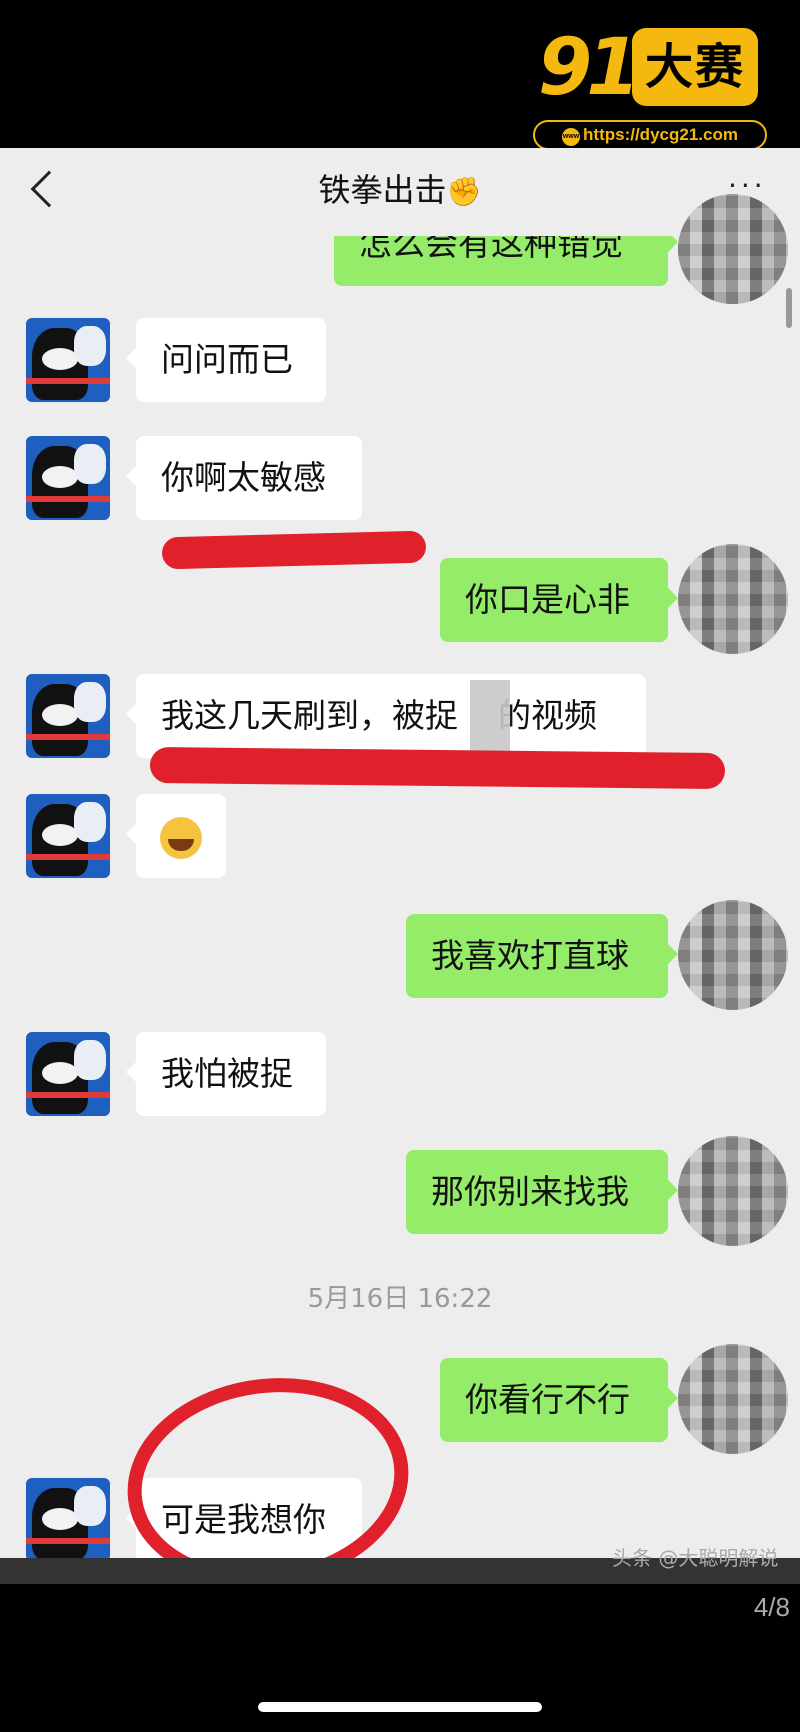 The image size is (800, 1732). I want to click on message-bubble-right: 你口是心非, so click(559, 600).